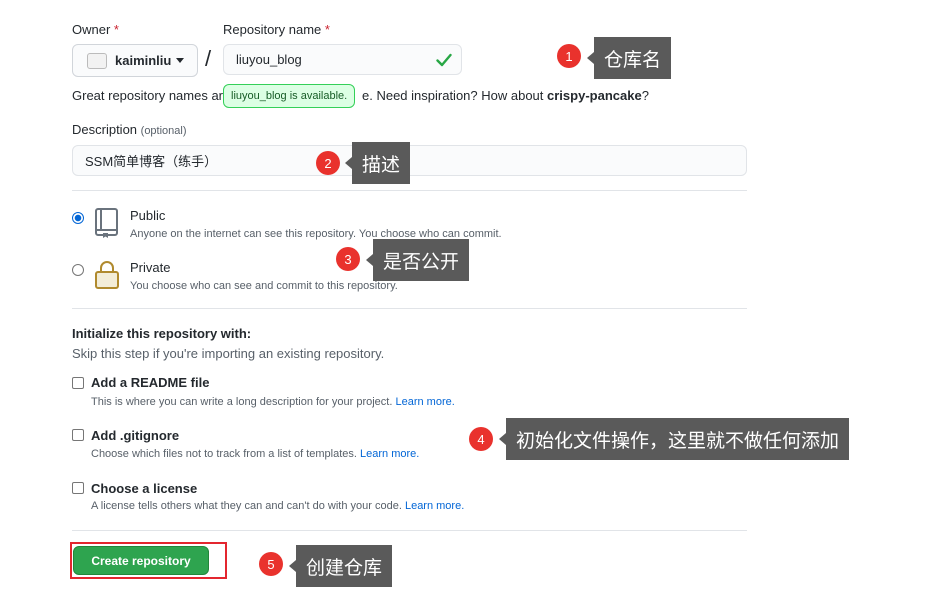 The width and height of the screenshot is (951, 604). What do you see at coordinates (594, 95) in the screenshot?
I see `suggested-name-link: crispy-pancake` at bounding box center [594, 95].